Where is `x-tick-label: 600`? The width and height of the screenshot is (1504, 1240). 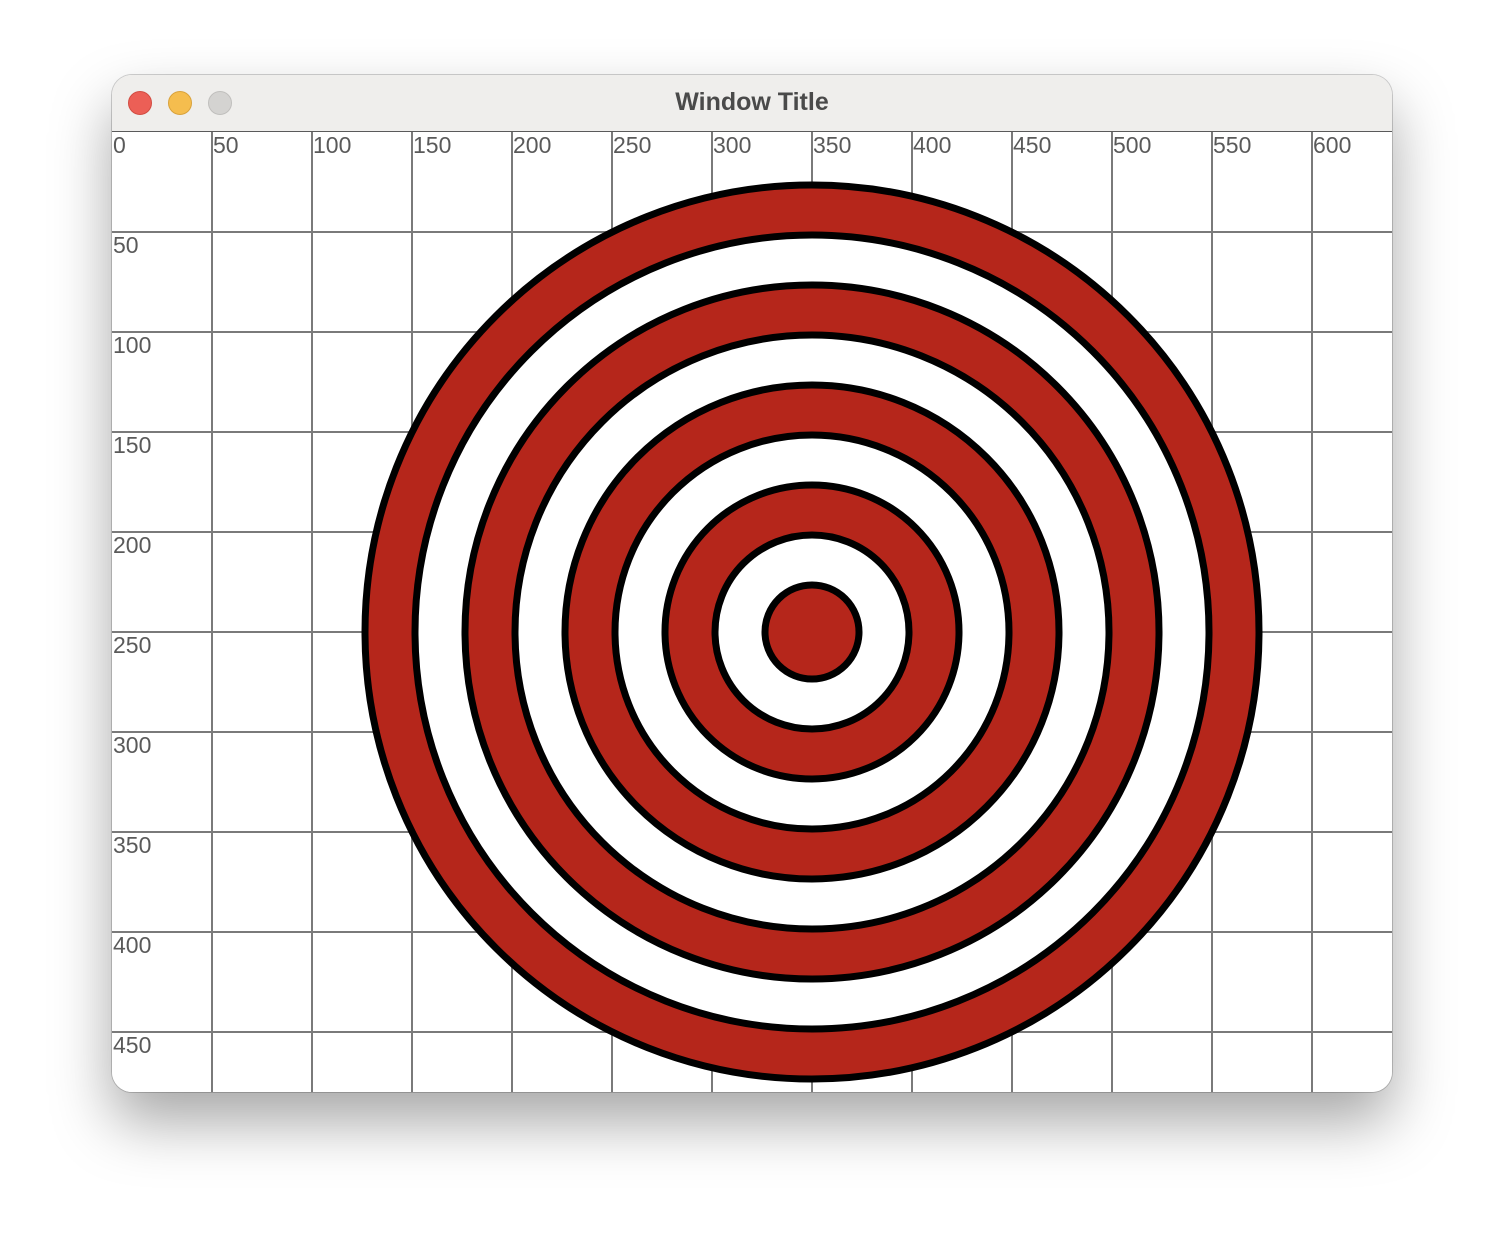
x-tick-label: 600 is located at coordinates (1332, 145).